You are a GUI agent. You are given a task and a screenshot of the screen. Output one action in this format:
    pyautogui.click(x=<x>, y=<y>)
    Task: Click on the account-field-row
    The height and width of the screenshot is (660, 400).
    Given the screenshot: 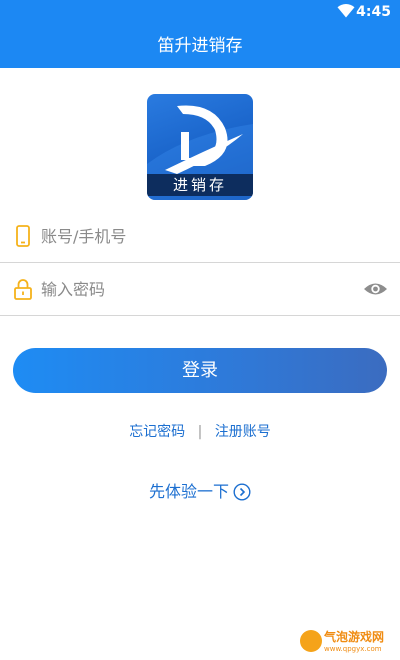 What is the action you would take?
    pyautogui.click(x=200, y=236)
    